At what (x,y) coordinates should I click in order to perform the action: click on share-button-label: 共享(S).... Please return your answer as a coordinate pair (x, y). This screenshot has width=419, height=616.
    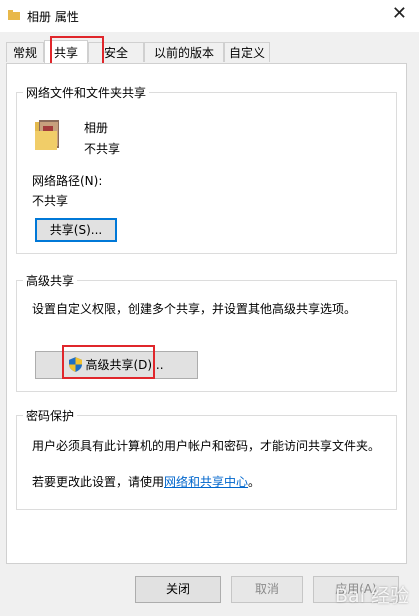
    Looking at the image, I should click on (76, 230).